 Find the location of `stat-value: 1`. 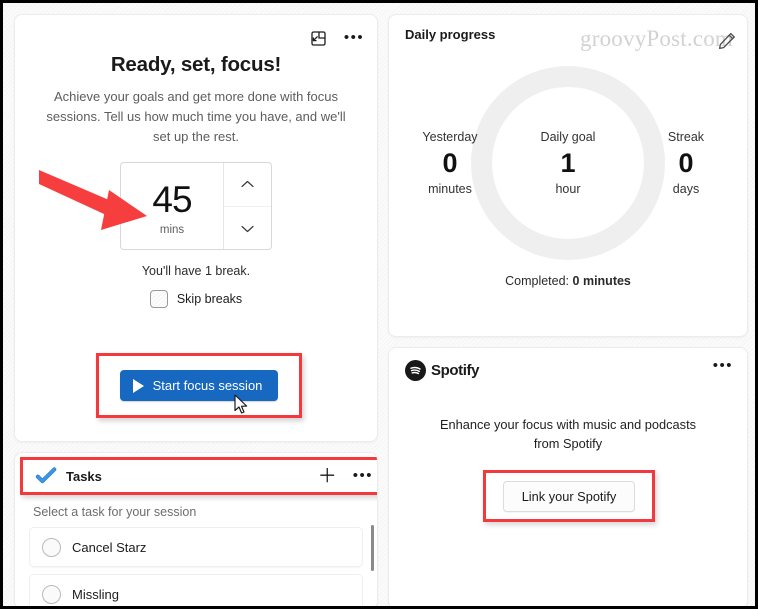

stat-value: 1 is located at coordinates (568, 163).